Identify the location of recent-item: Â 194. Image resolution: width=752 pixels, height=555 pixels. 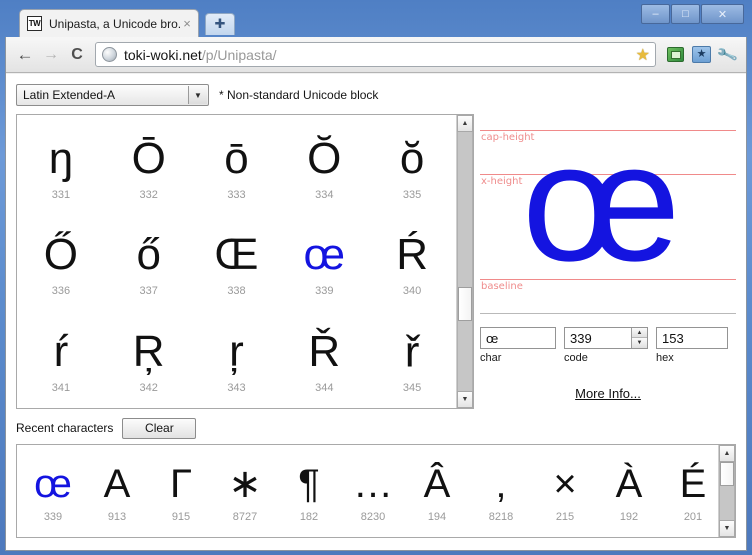
(437, 491).